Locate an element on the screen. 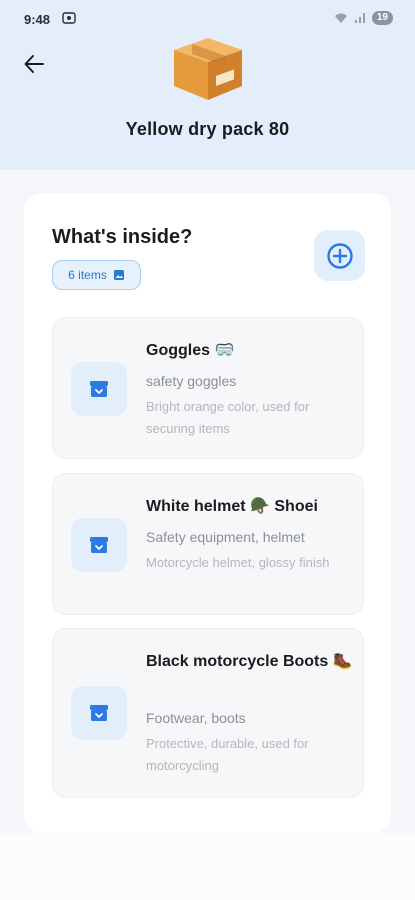 Image resolution: width=415 pixels, height=900 pixels. wifi-icon is located at coordinates (340, 18).